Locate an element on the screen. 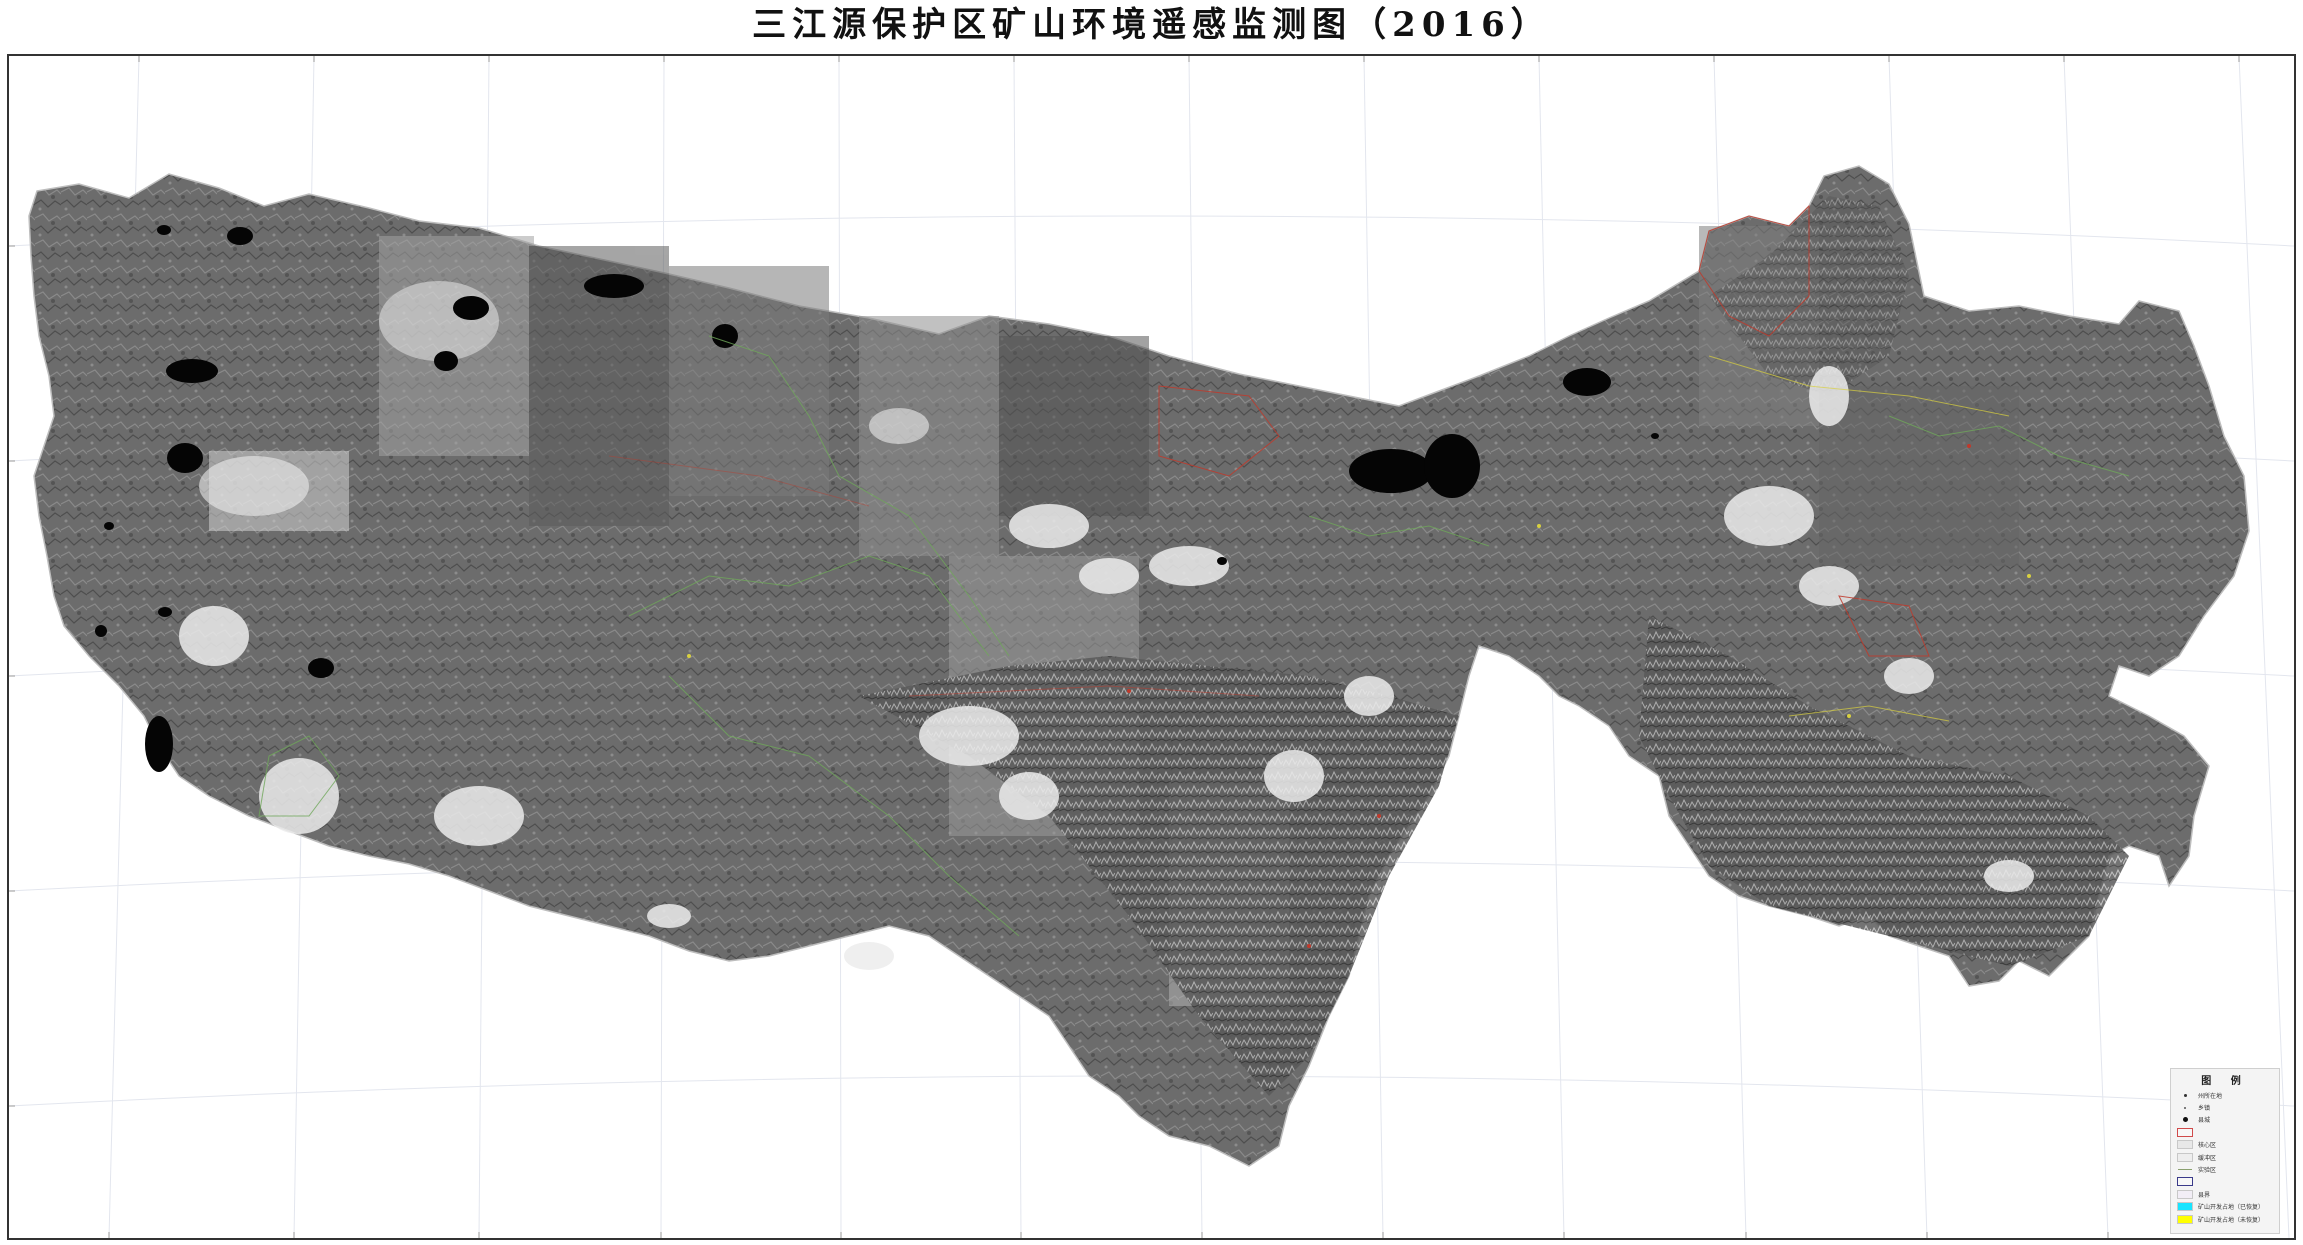  legend-label: 州所在地 is located at coordinates (2210, 1096).